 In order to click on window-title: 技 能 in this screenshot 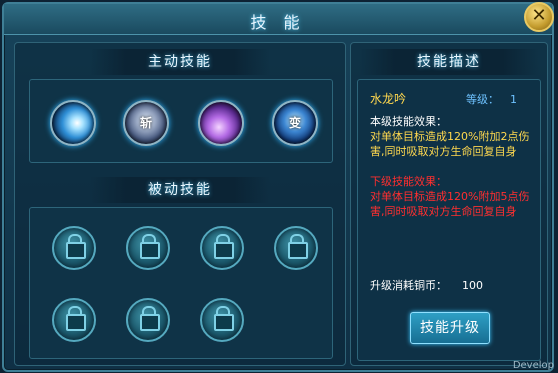, I will do `click(278, 22)`.